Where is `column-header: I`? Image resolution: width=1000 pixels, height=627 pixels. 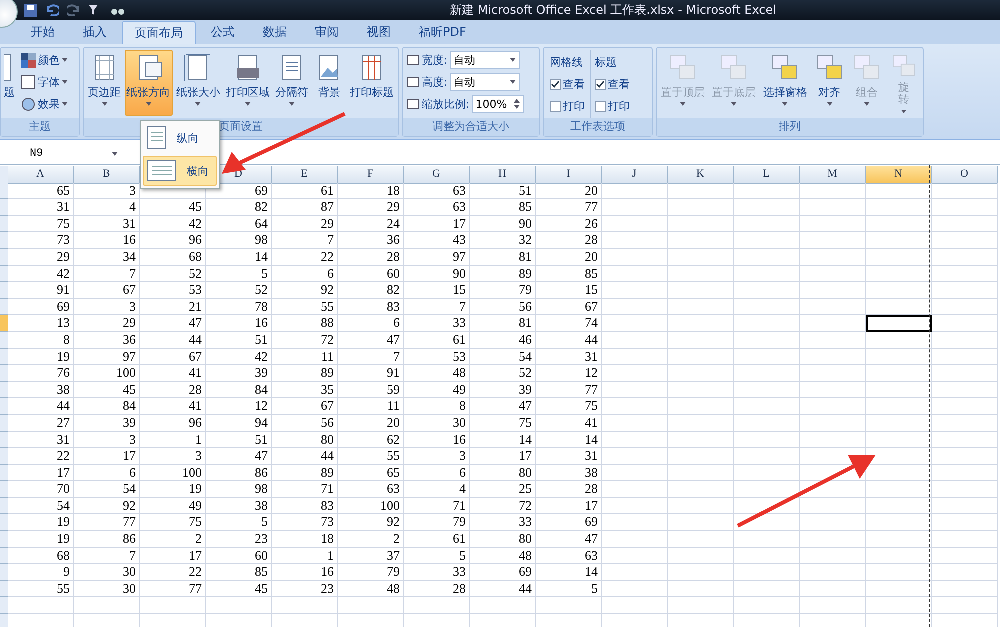 column-header: I is located at coordinates (569, 175).